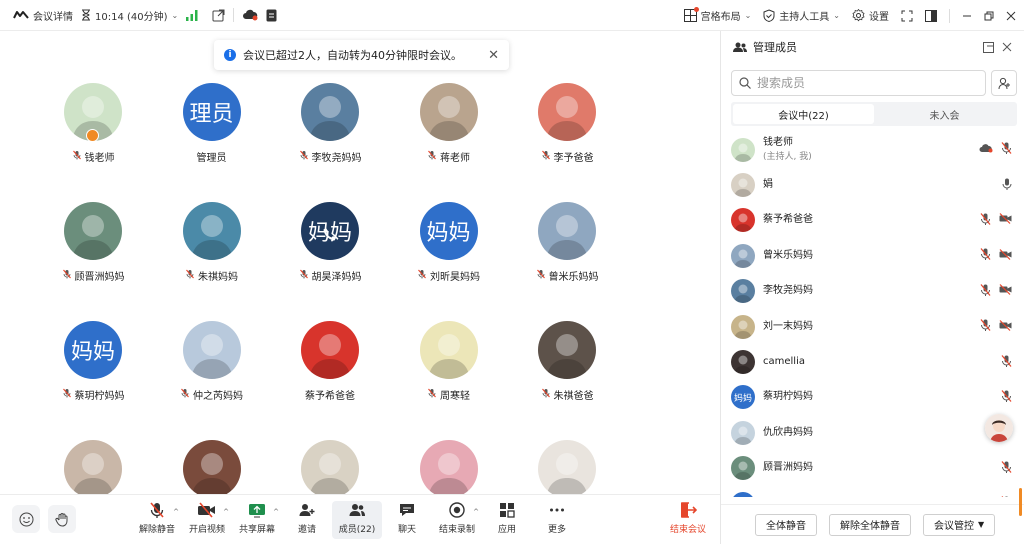 This screenshot has height=544, width=1024. What do you see at coordinates (457, 510) in the screenshot?
I see `record-icon` at bounding box center [457, 510].